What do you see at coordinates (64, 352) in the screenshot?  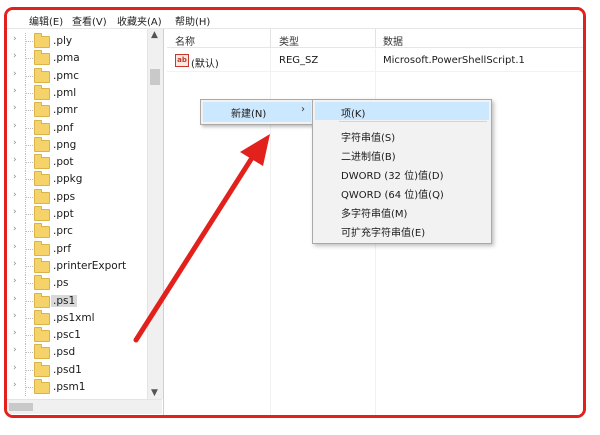 I see `tree-item-label: .psd` at bounding box center [64, 352].